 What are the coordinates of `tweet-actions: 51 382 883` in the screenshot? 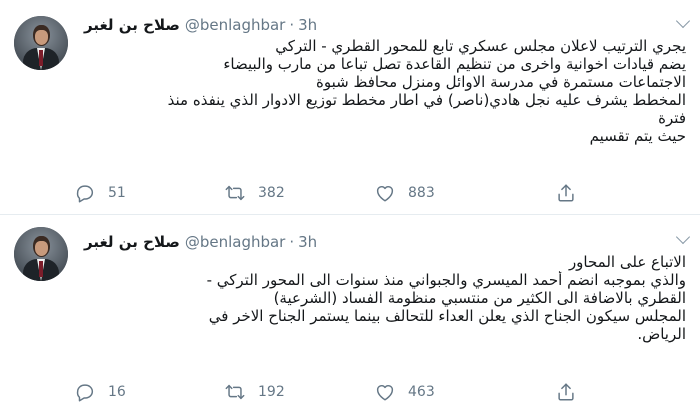 It's located at (299, 193).